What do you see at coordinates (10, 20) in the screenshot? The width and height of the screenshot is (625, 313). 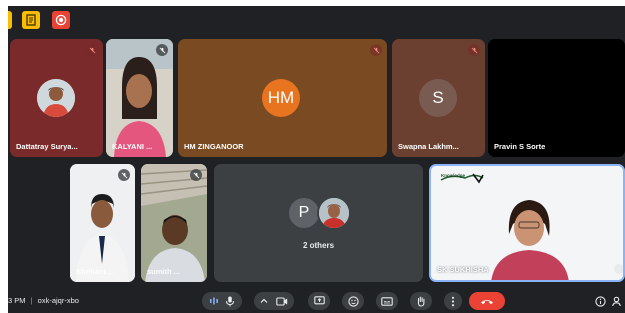 I see `sidebar-edge-icon` at bounding box center [10, 20].